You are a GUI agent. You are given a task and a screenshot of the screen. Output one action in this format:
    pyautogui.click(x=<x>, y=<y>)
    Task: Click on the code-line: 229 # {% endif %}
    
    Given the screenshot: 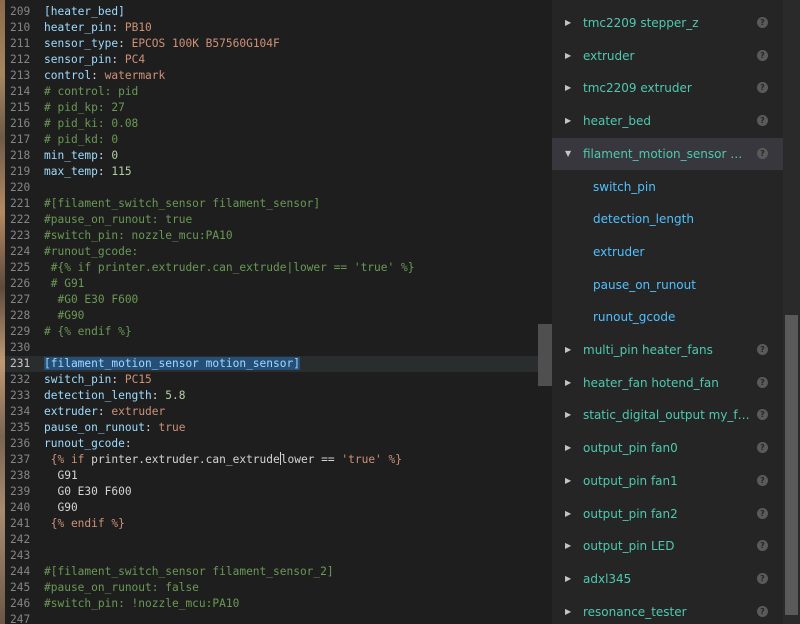 What is the action you would take?
    pyautogui.click(x=271, y=332)
    